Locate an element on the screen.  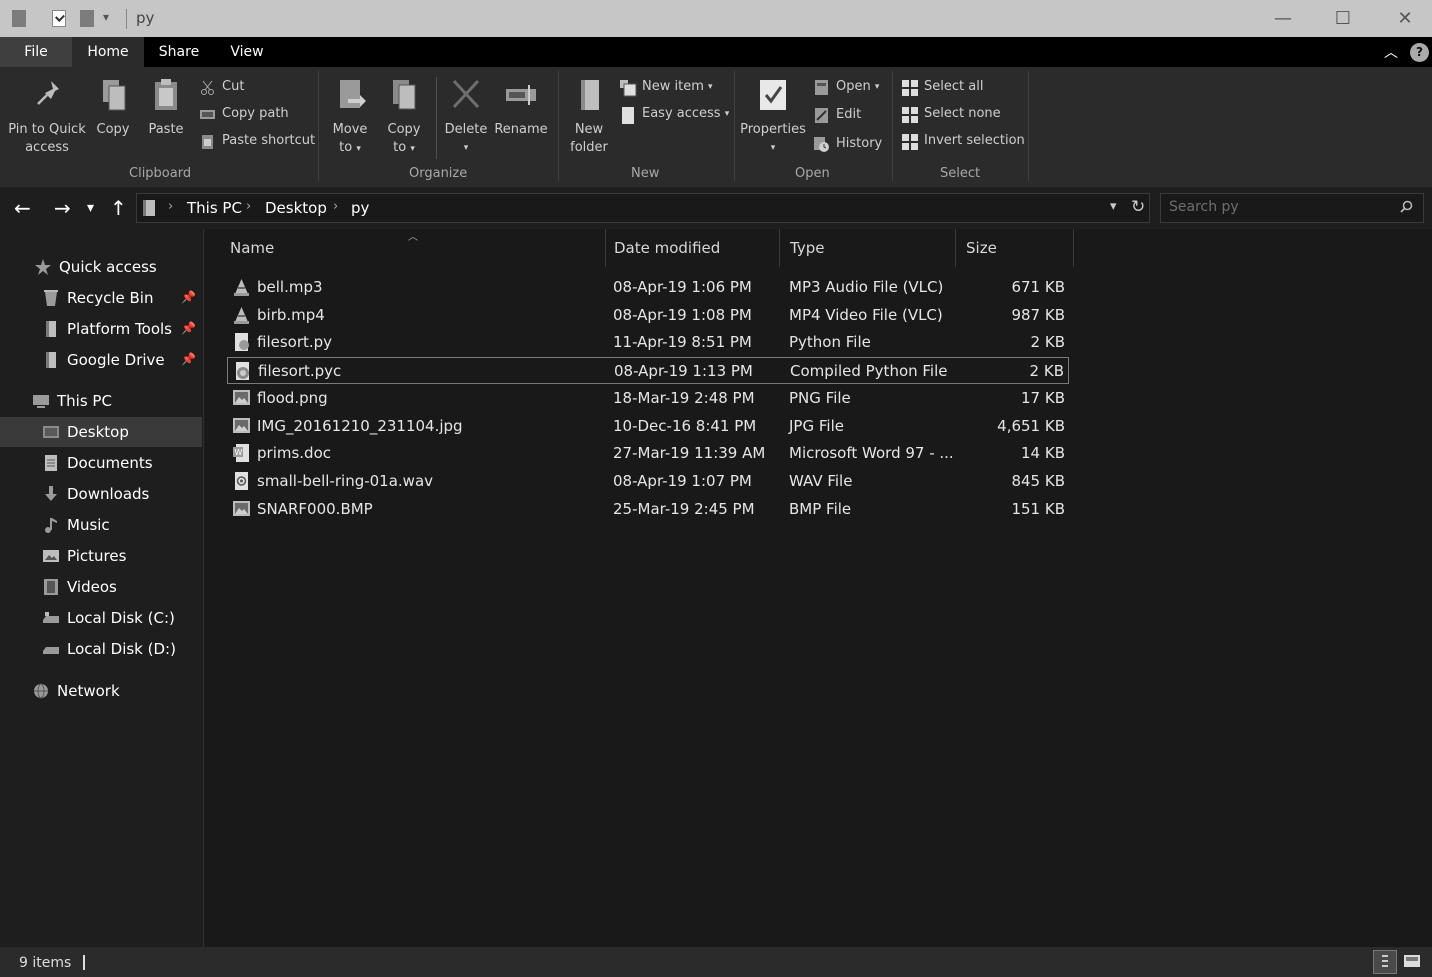
maximize-button: ☐ is located at coordinates (1343, 18).